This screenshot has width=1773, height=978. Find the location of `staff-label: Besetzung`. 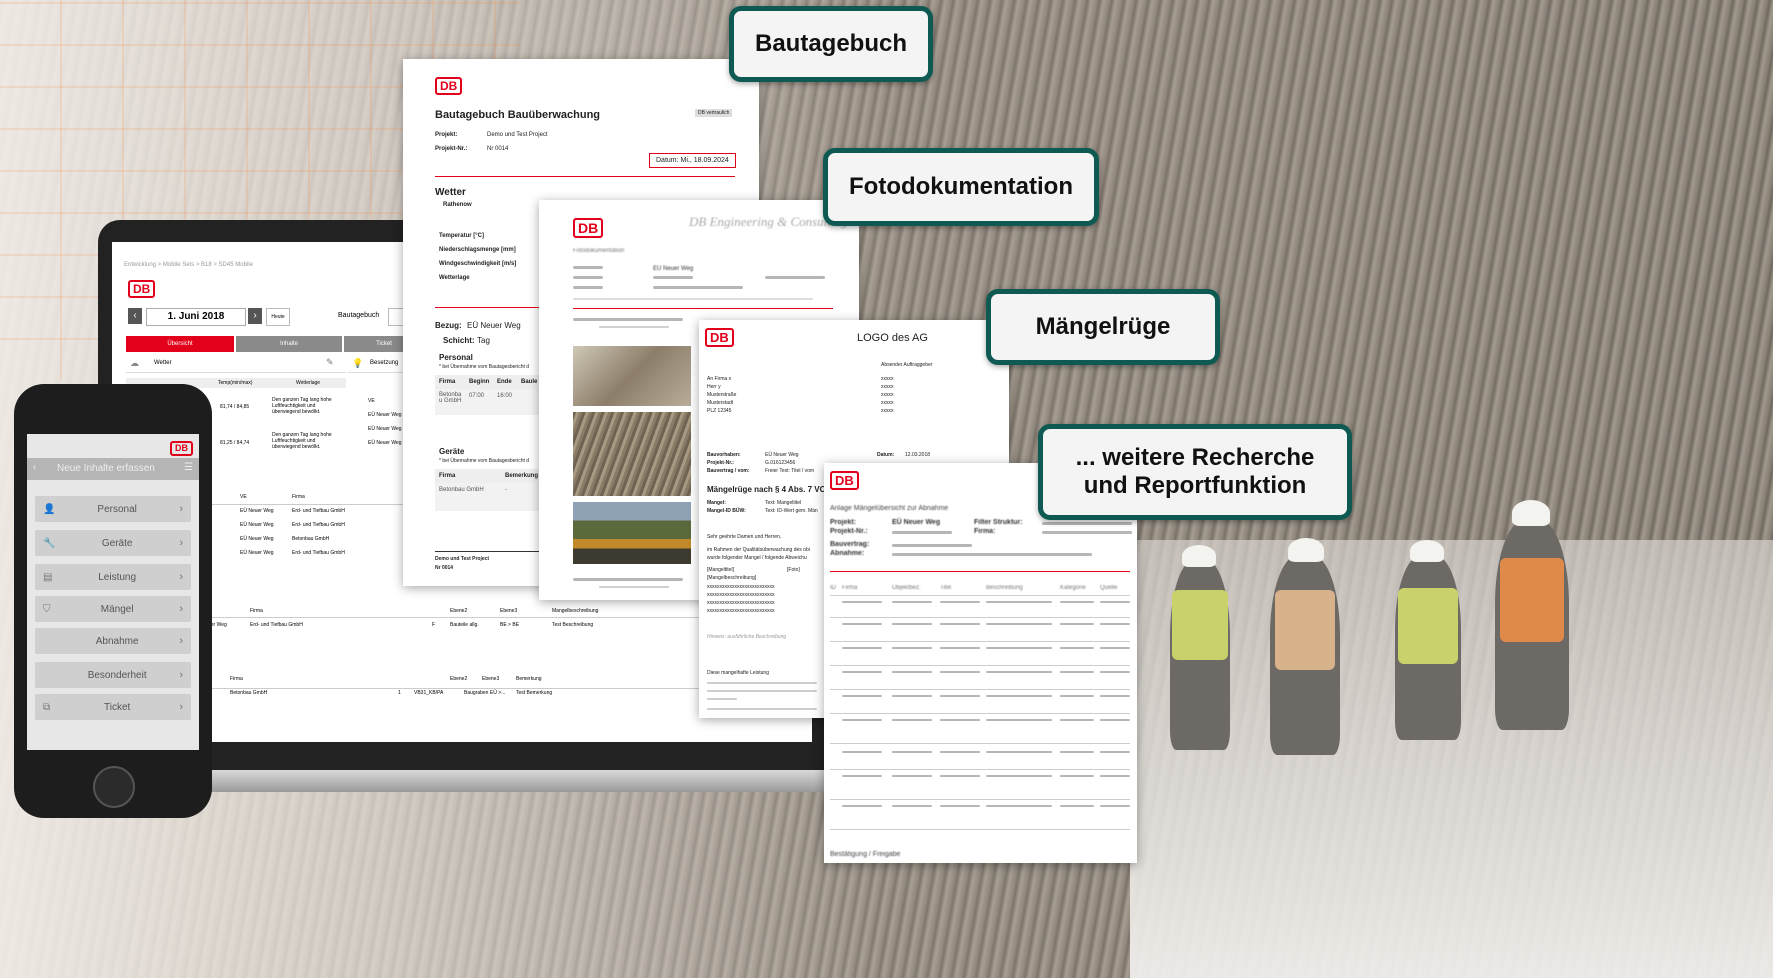

staff-label: Besetzung is located at coordinates (384, 363).